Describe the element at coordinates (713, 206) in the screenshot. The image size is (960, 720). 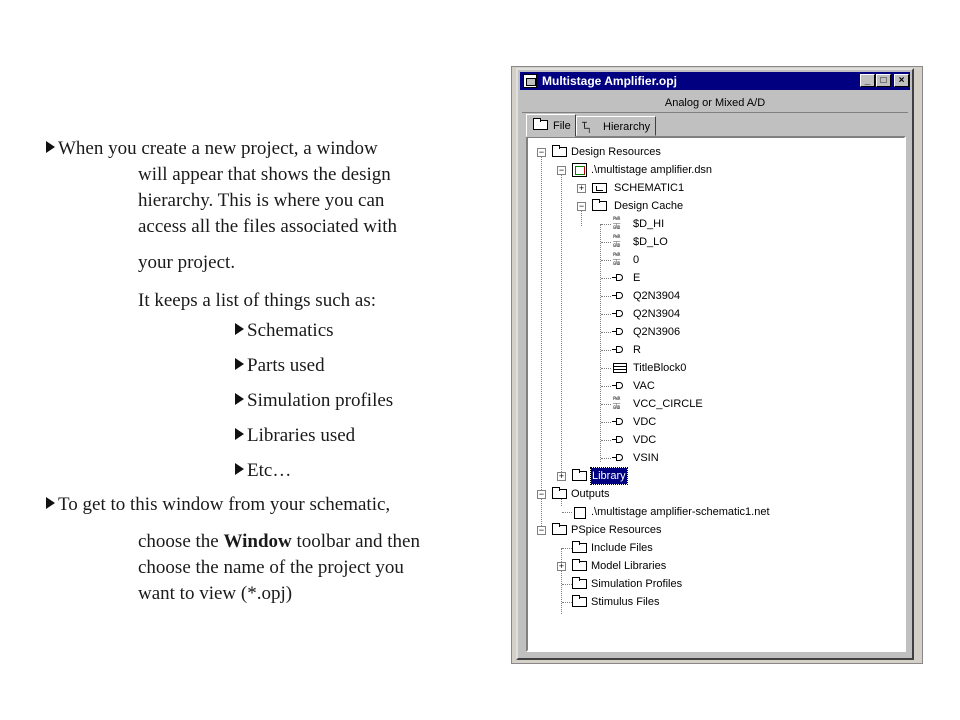
I see `tree-item-design-cache: − Design Cache` at that location.